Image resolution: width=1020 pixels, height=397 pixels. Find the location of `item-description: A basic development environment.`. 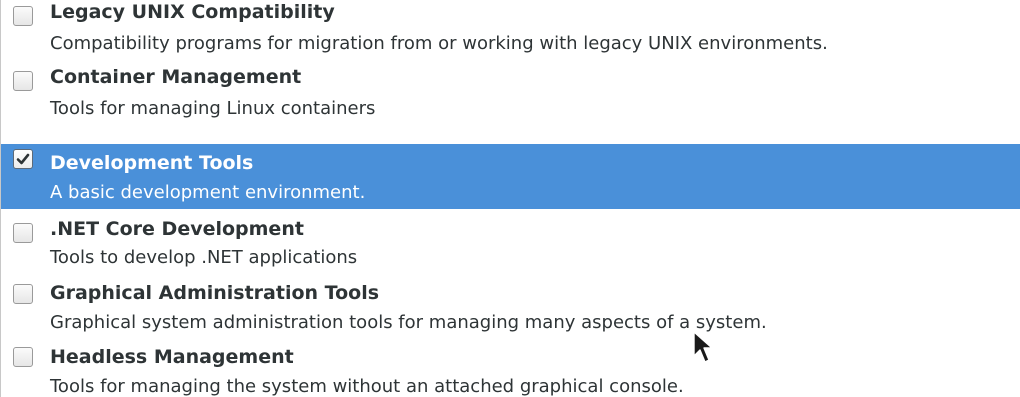

item-description: A basic development environment. is located at coordinates (208, 192).